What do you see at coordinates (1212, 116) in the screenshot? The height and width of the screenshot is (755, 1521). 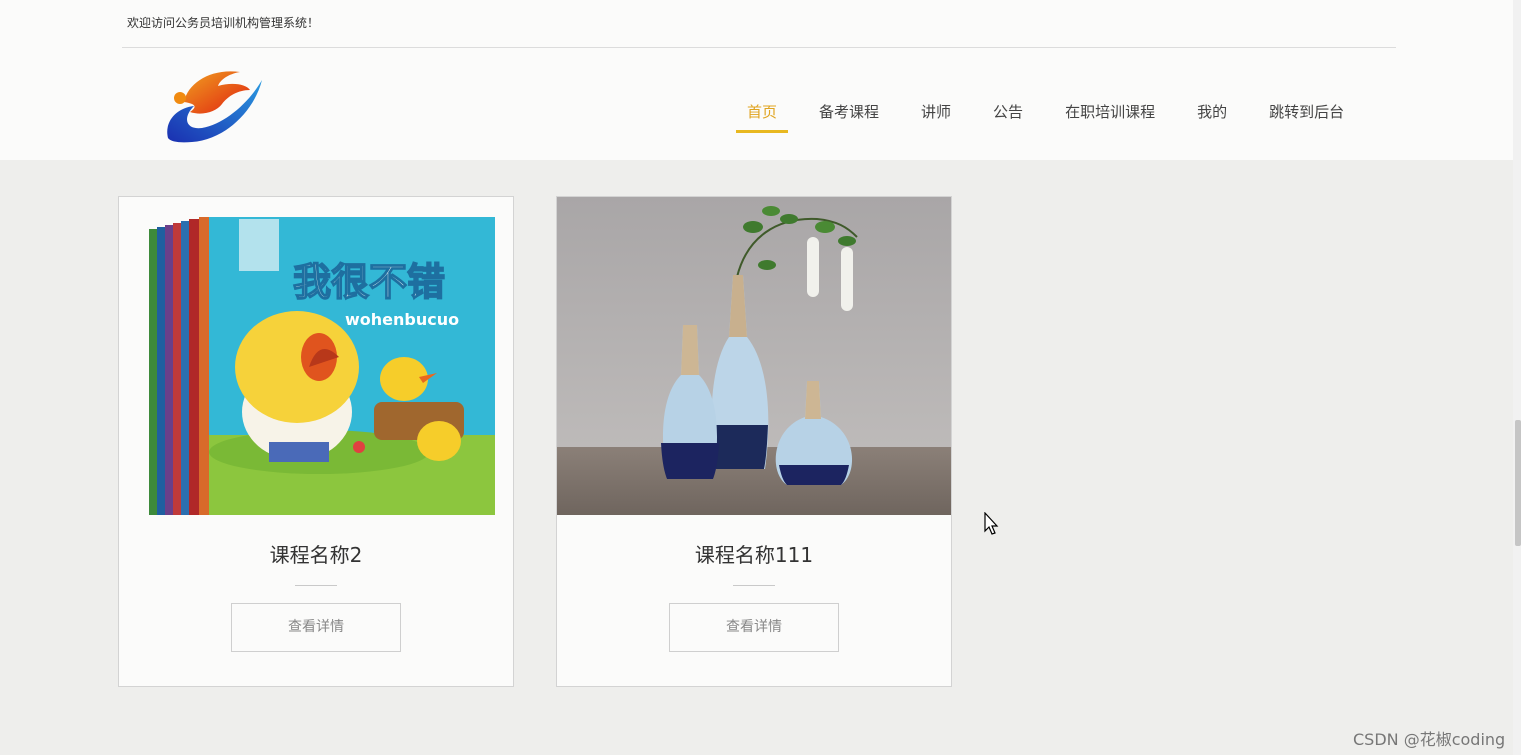 I see `nav-item-mine: 我的` at bounding box center [1212, 116].